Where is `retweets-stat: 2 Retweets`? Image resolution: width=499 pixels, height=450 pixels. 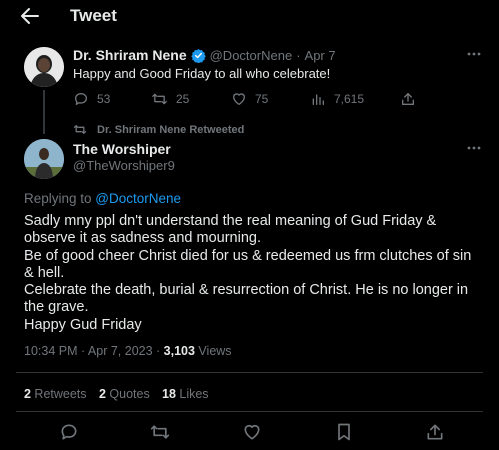
retweets-stat: 2 Retweets is located at coordinates (55, 394).